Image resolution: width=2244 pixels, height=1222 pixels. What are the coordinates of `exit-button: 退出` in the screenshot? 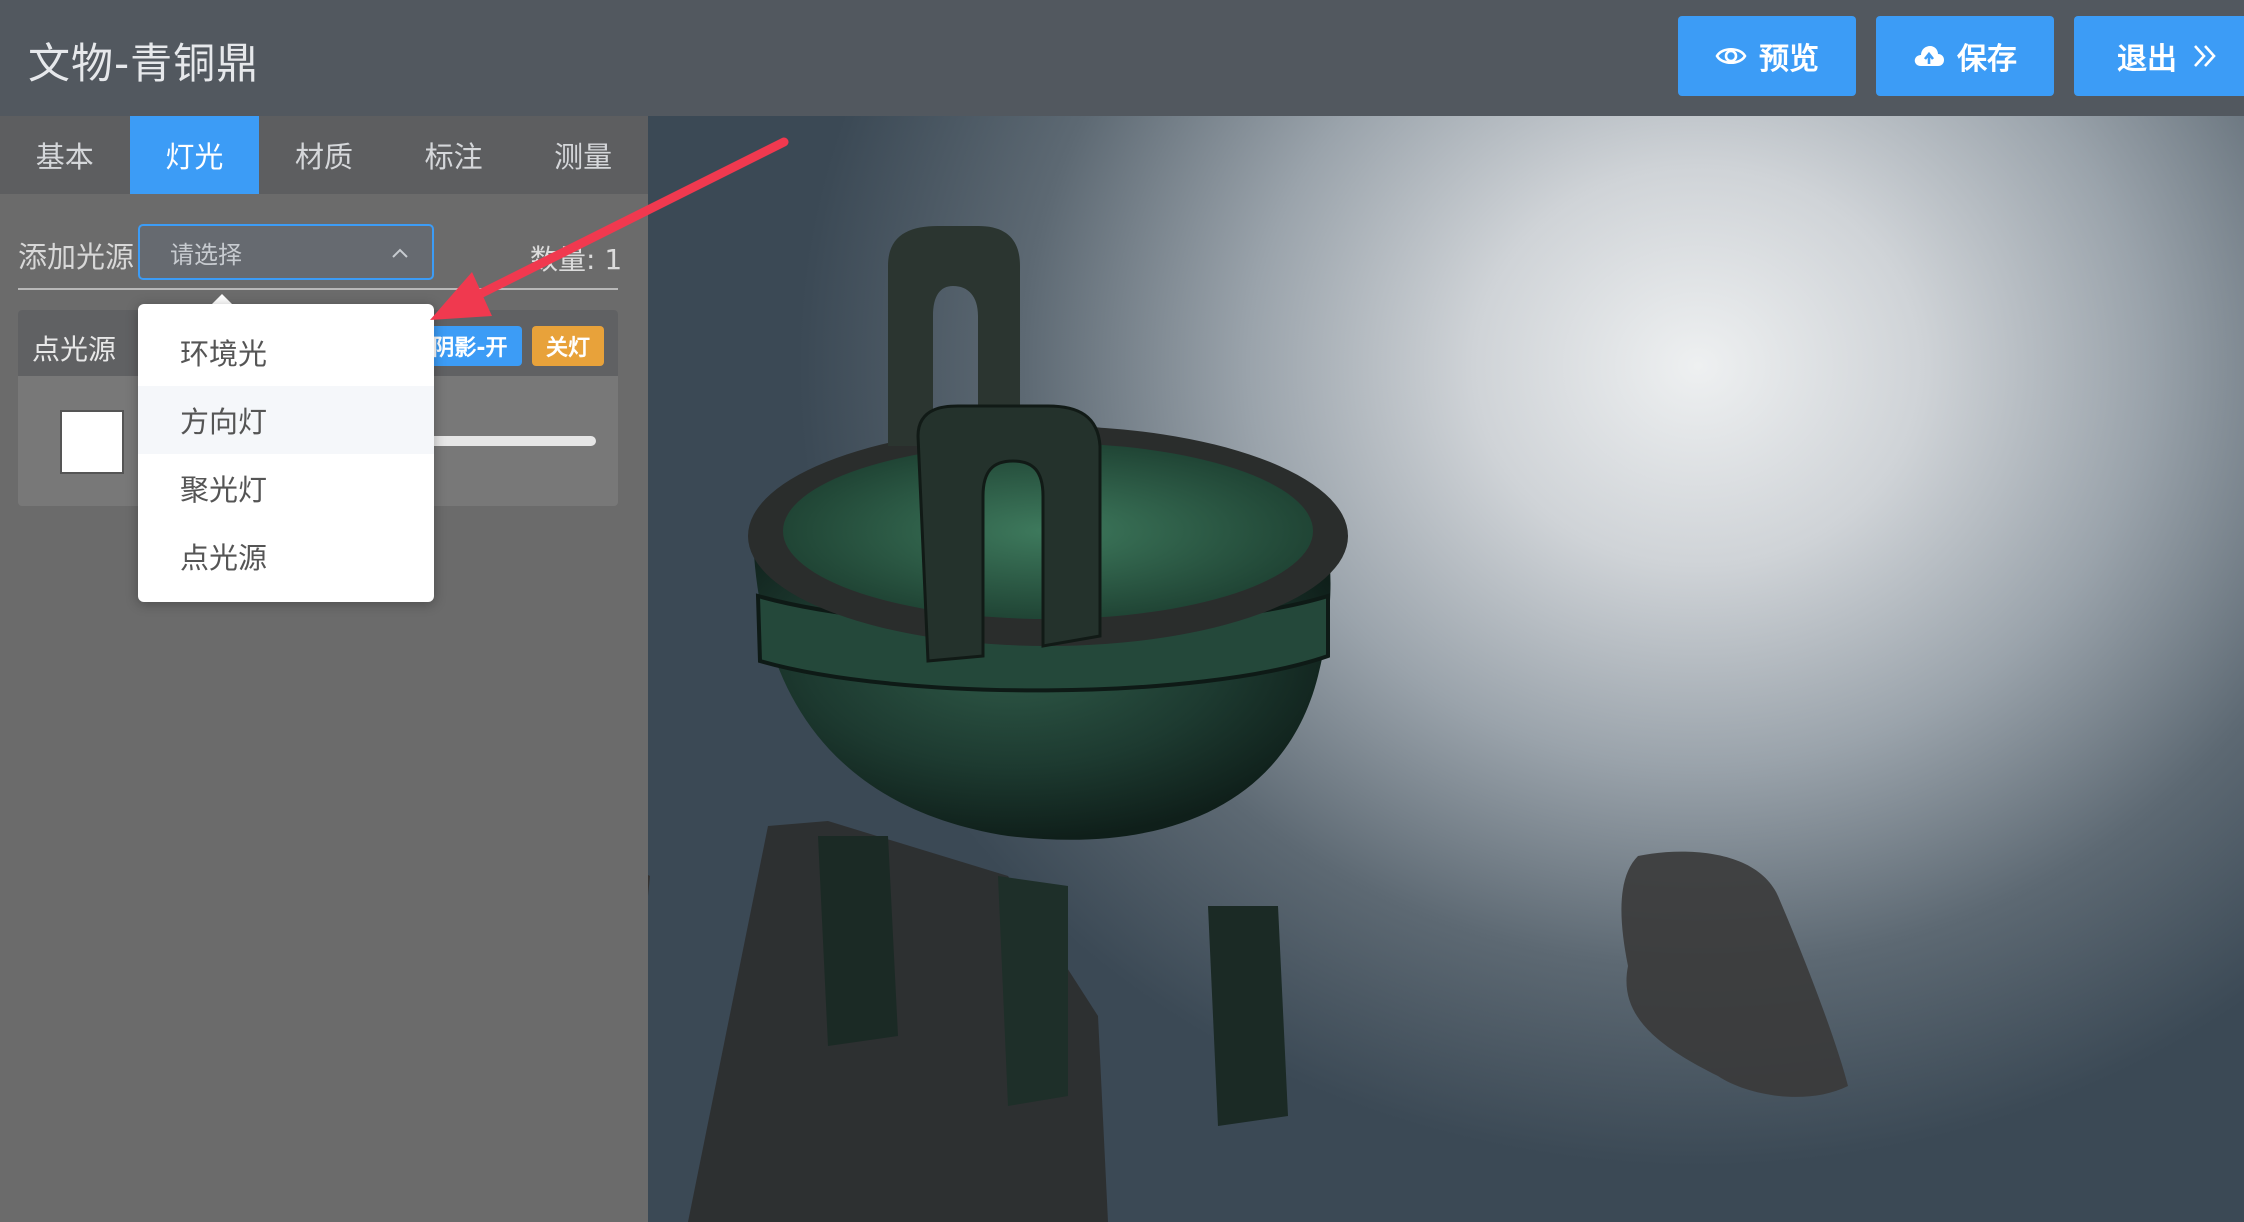 It's located at (2159, 56).